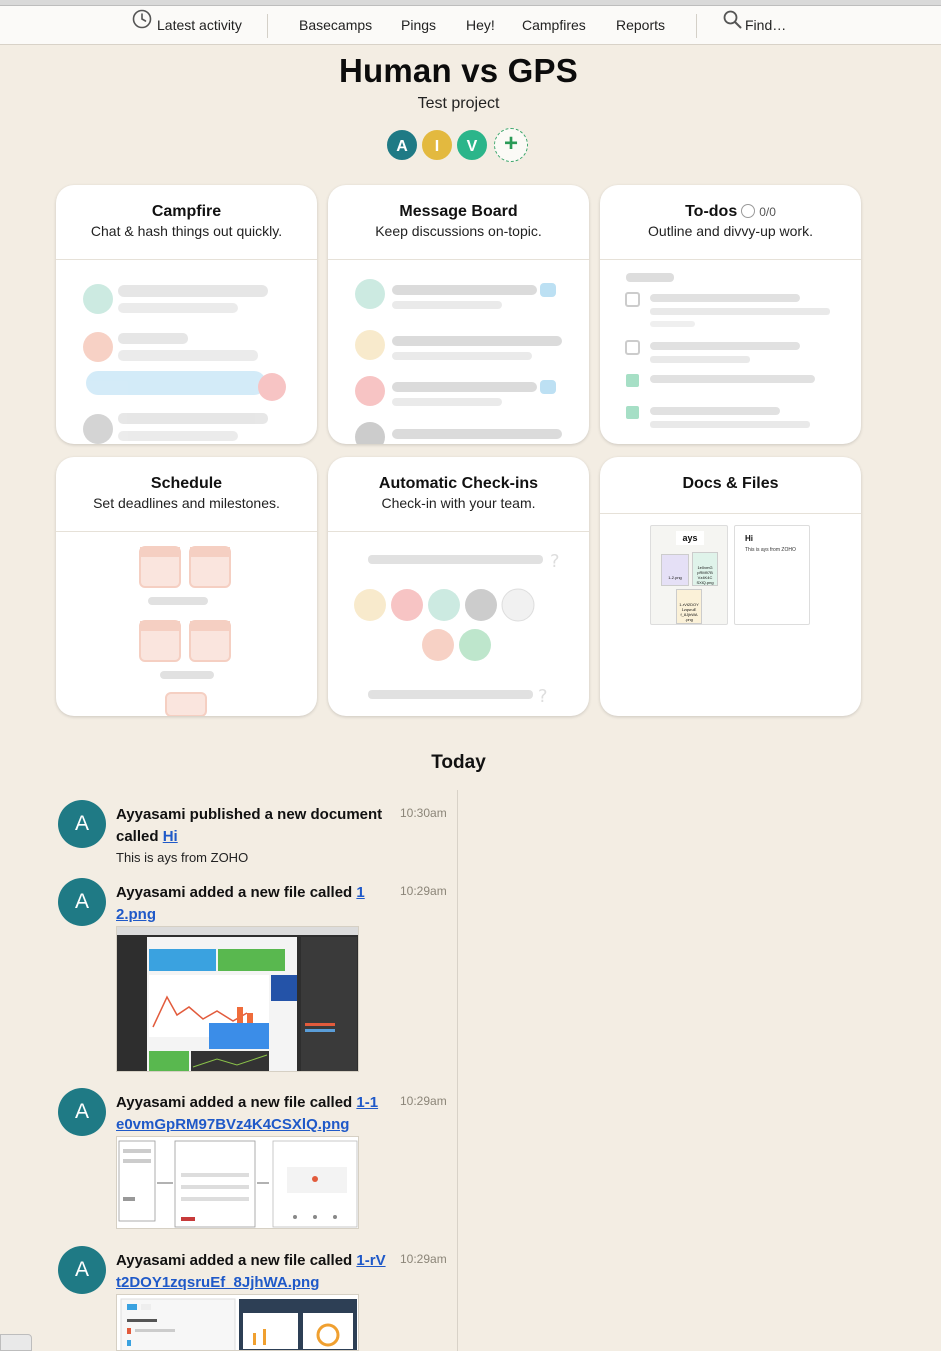  Describe the element at coordinates (770, 550) in the screenshot. I see `document-excerpt: This is ays from ZOHO` at that location.